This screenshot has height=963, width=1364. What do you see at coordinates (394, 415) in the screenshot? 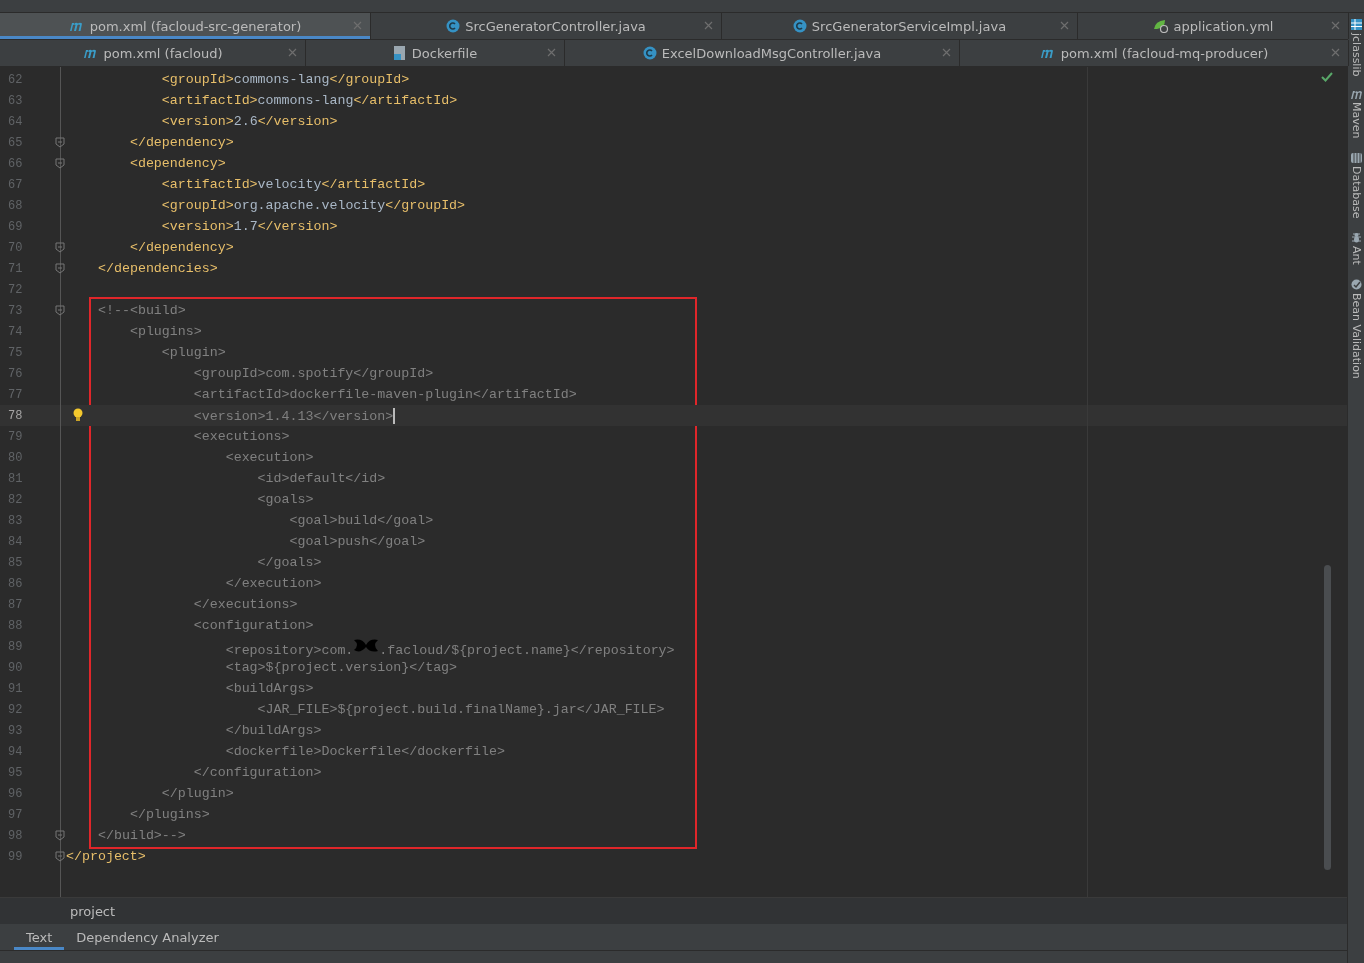
I see `text-caret` at bounding box center [394, 415].